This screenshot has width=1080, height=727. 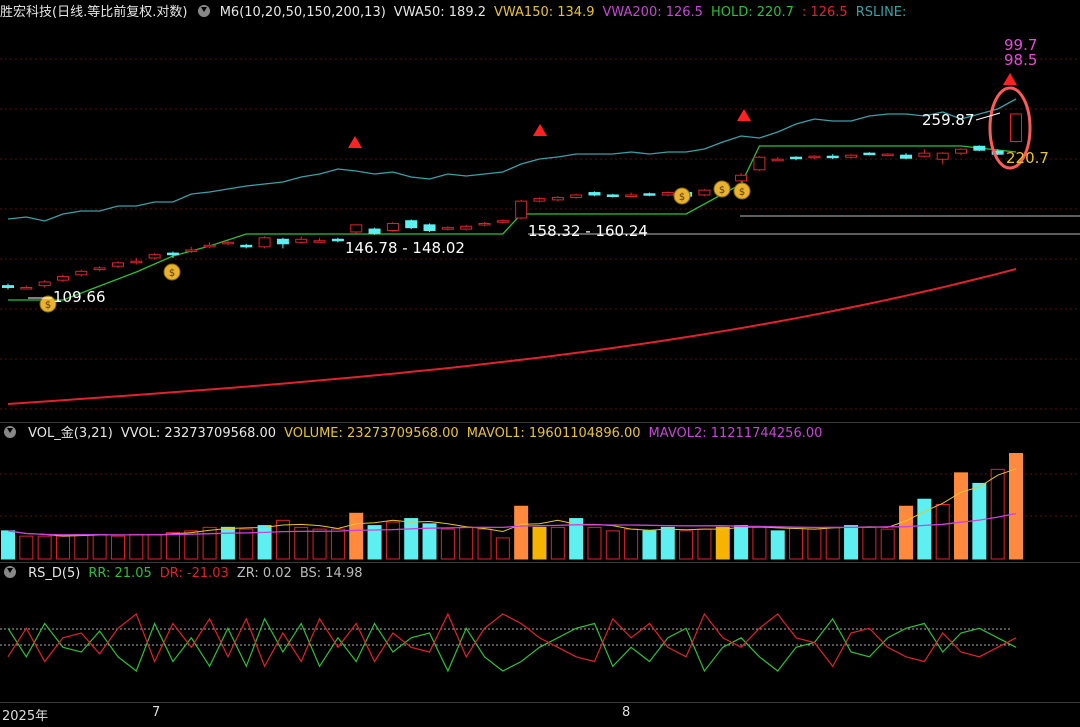 What do you see at coordinates (752, 12) in the screenshot?
I see `main-indicator-4: HOLD: 220.7` at bounding box center [752, 12].